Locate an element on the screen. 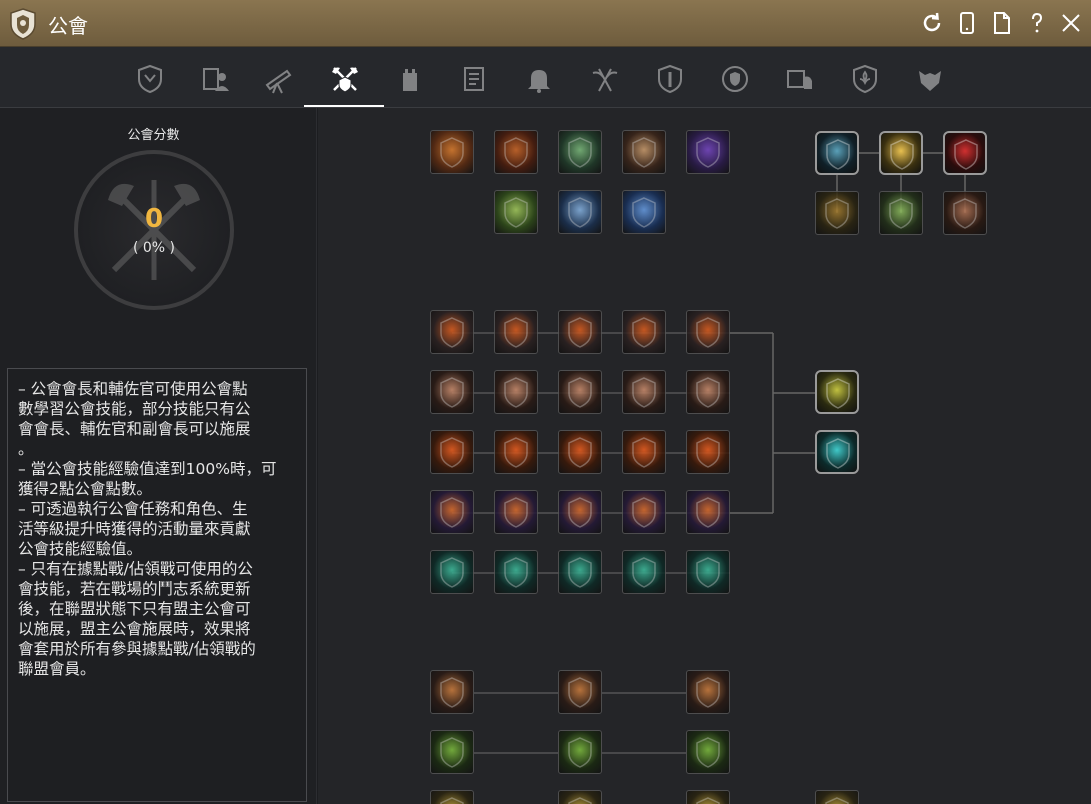 The height and width of the screenshot is (804, 1091). tab-records is located at coordinates (474, 79).